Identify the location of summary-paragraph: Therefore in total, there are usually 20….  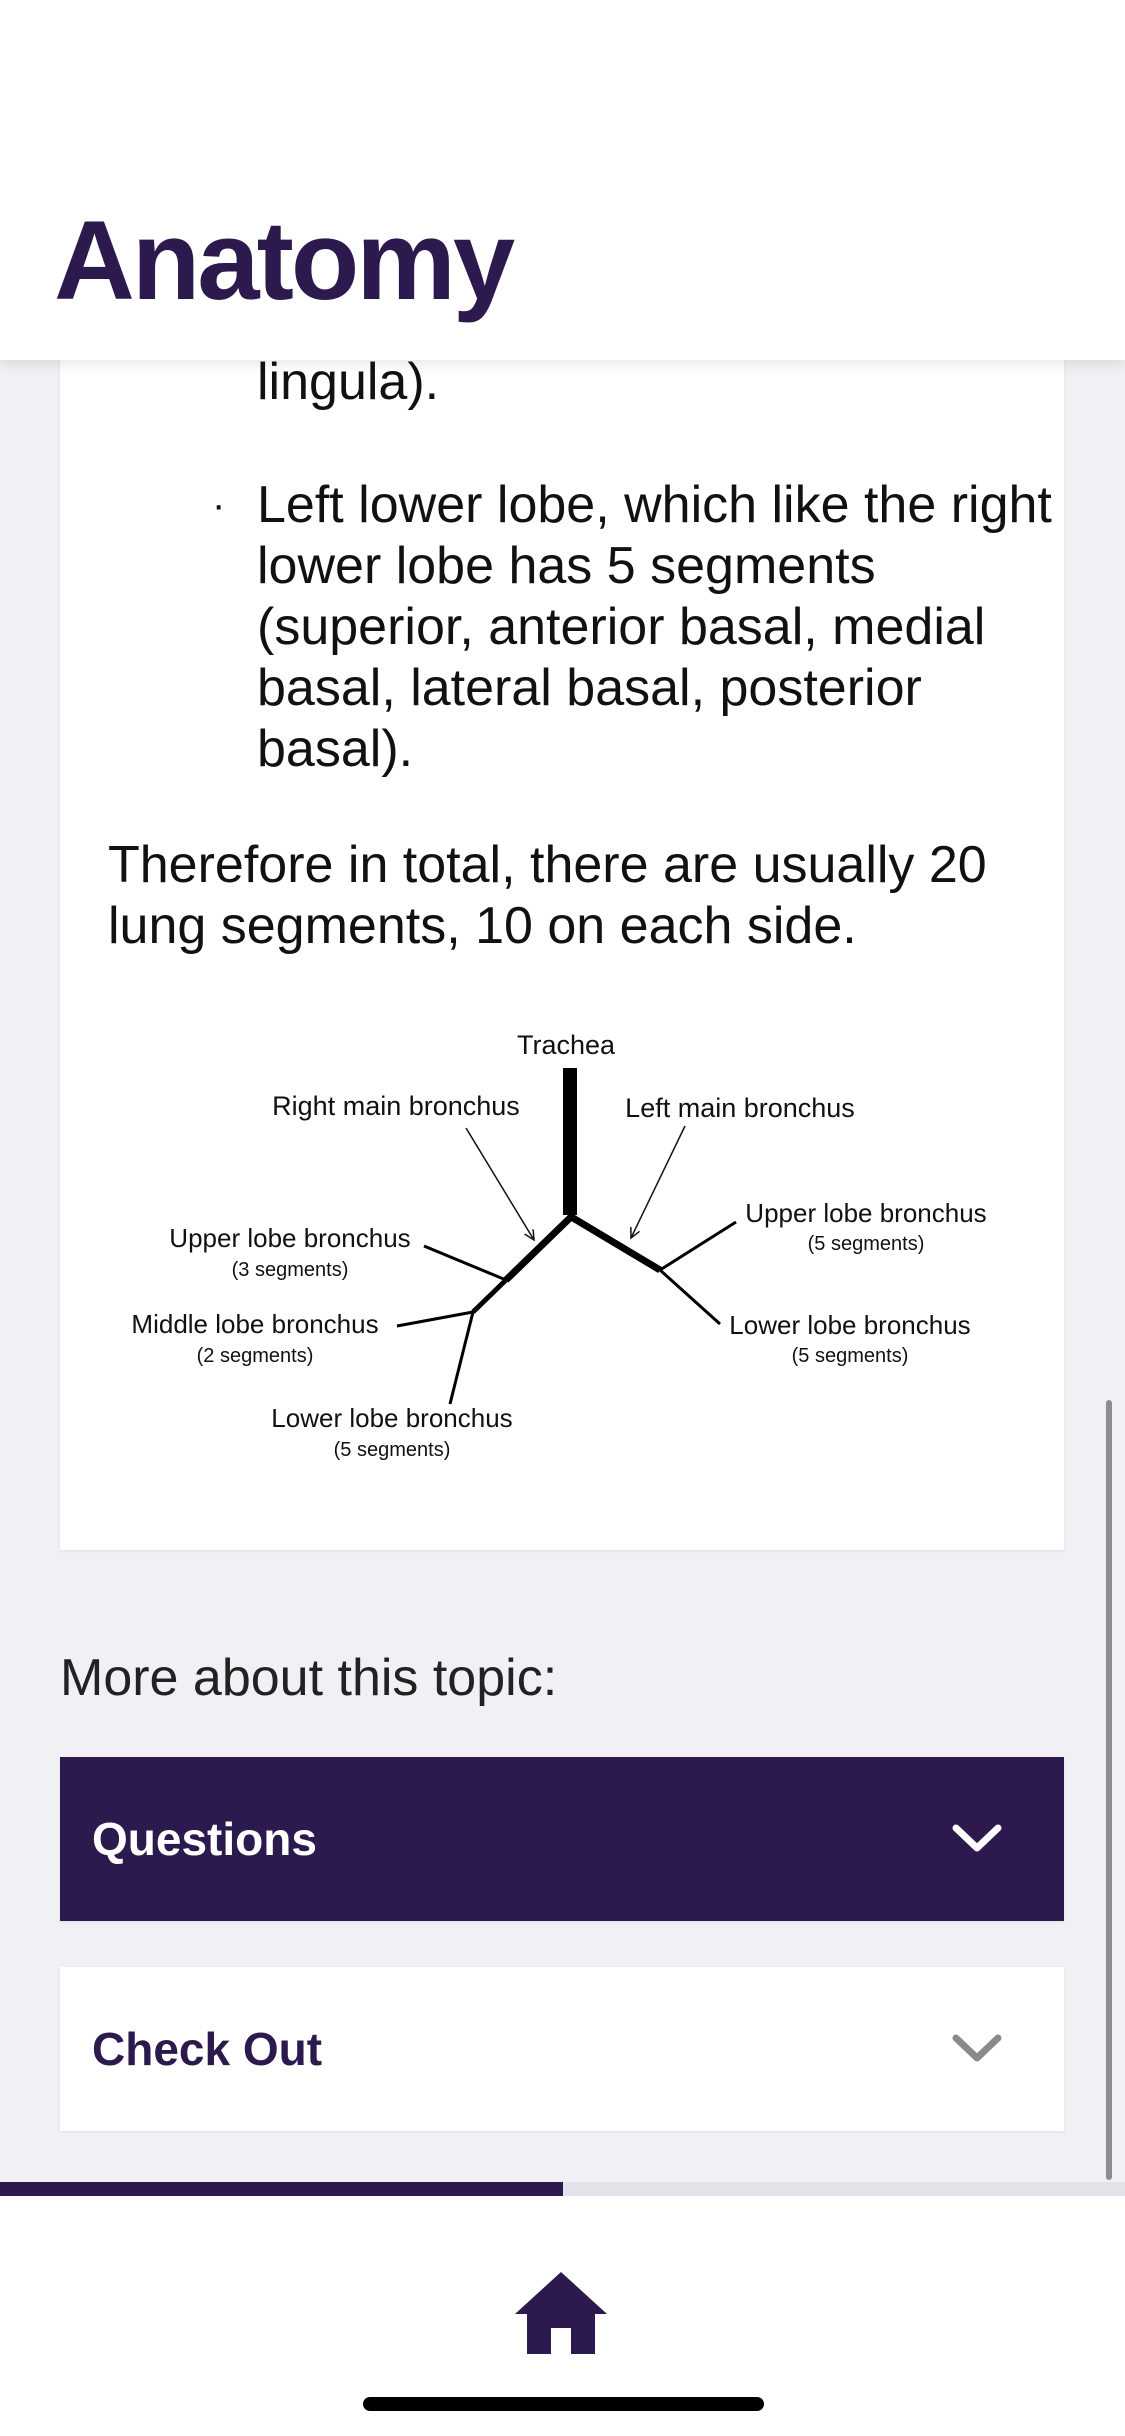
(547, 895).